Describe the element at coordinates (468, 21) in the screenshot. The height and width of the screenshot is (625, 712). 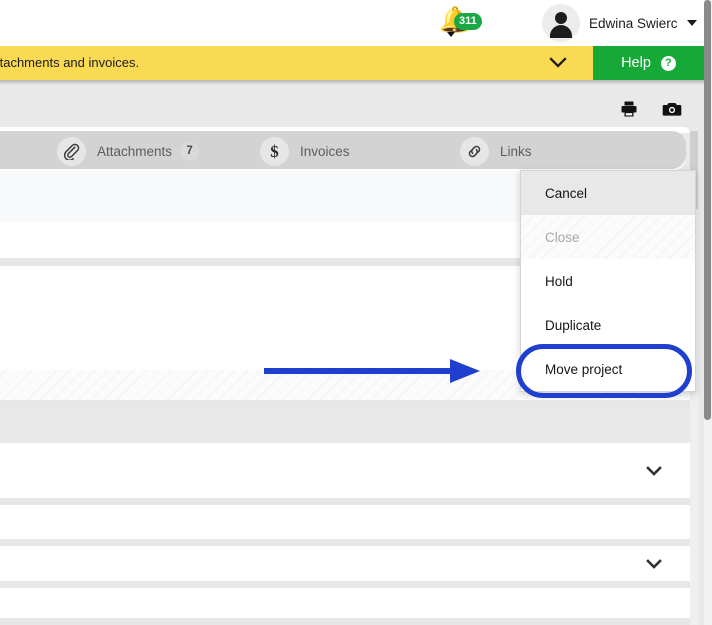
I see `notification-count-badge: 311` at that location.